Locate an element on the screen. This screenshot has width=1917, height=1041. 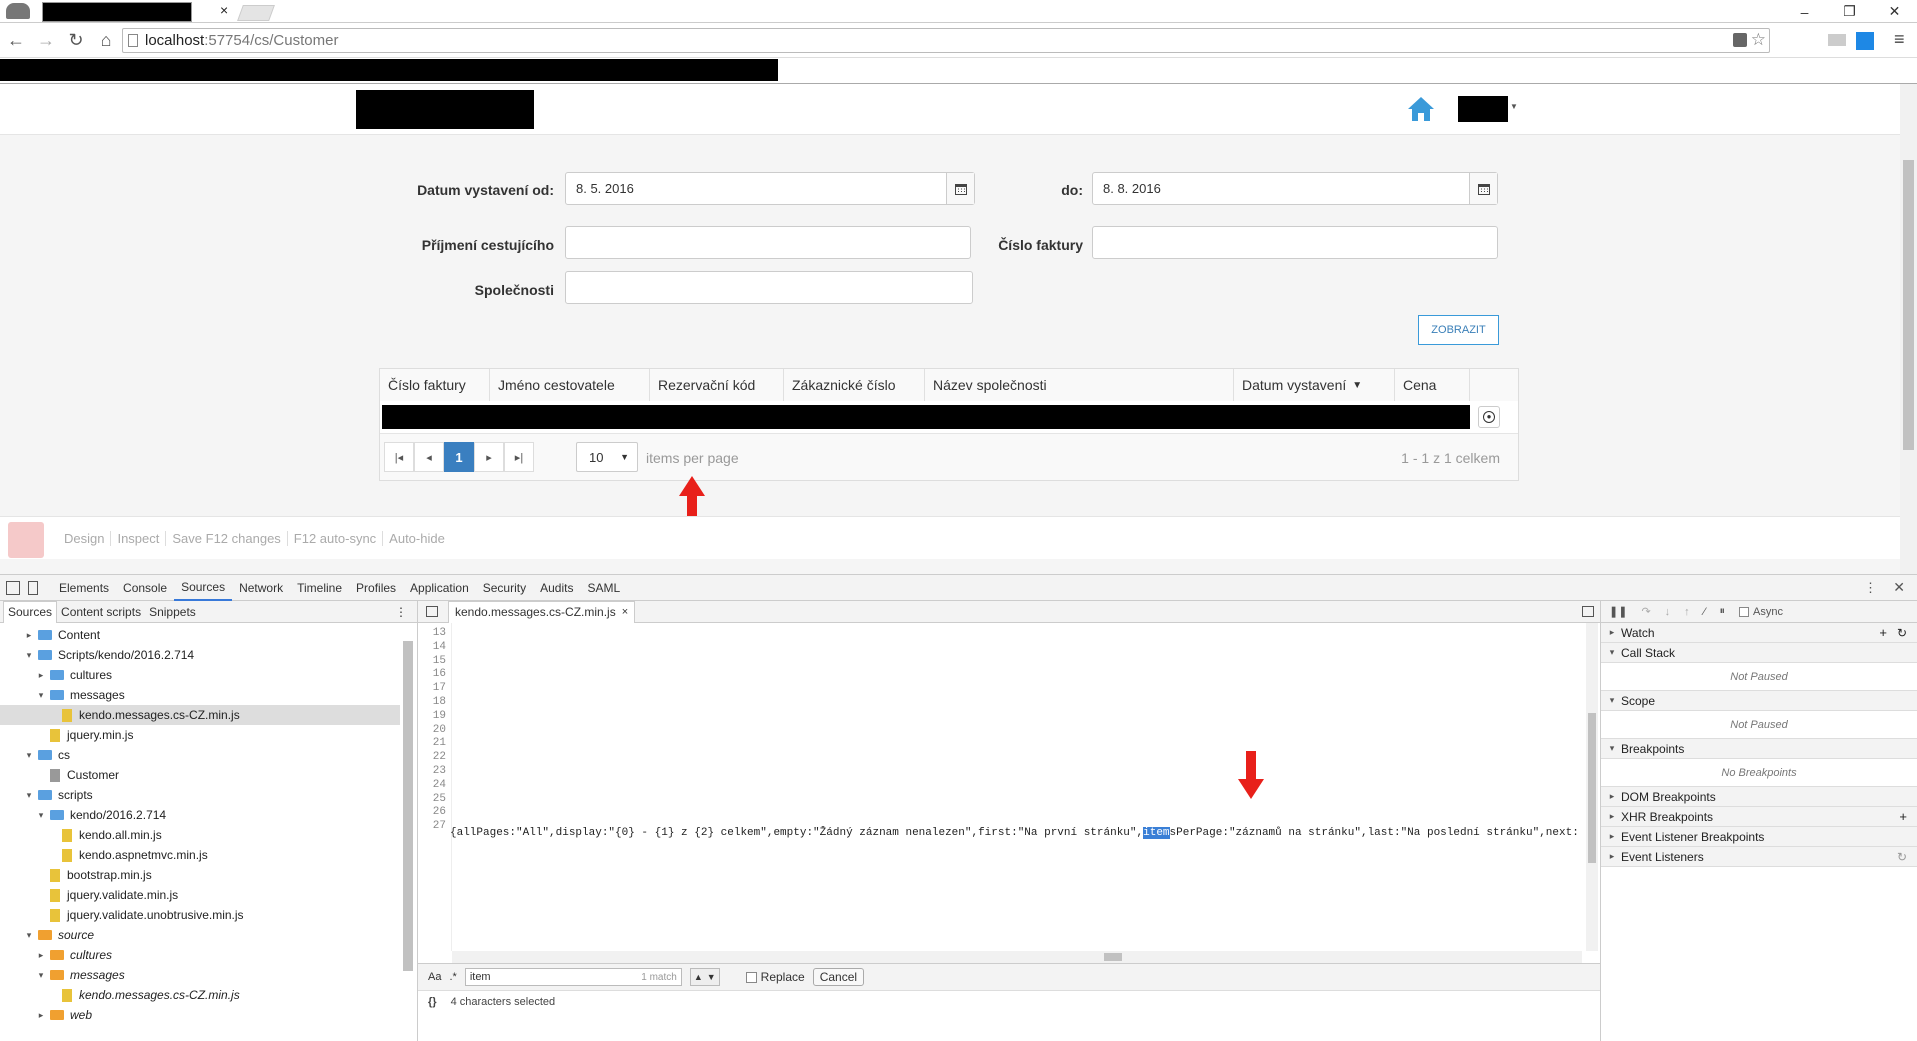
xhr-breakpoints-section: ▸ XHR Breakpoints + is located at coordinates (1759, 817).